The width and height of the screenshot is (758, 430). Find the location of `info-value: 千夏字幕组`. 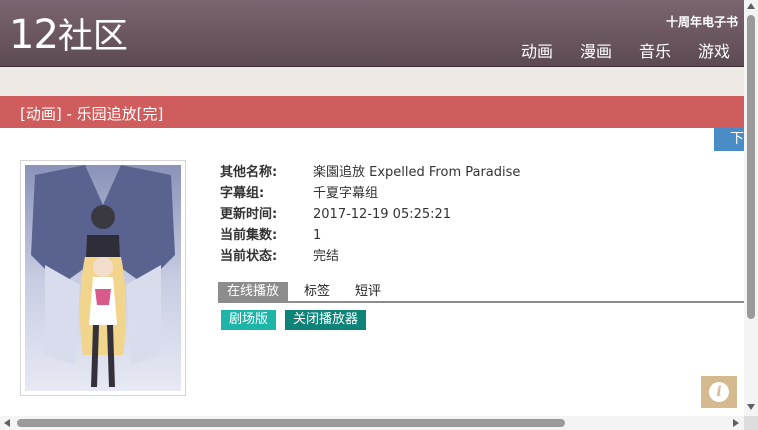

info-value: 千夏字幕组 is located at coordinates (346, 193).